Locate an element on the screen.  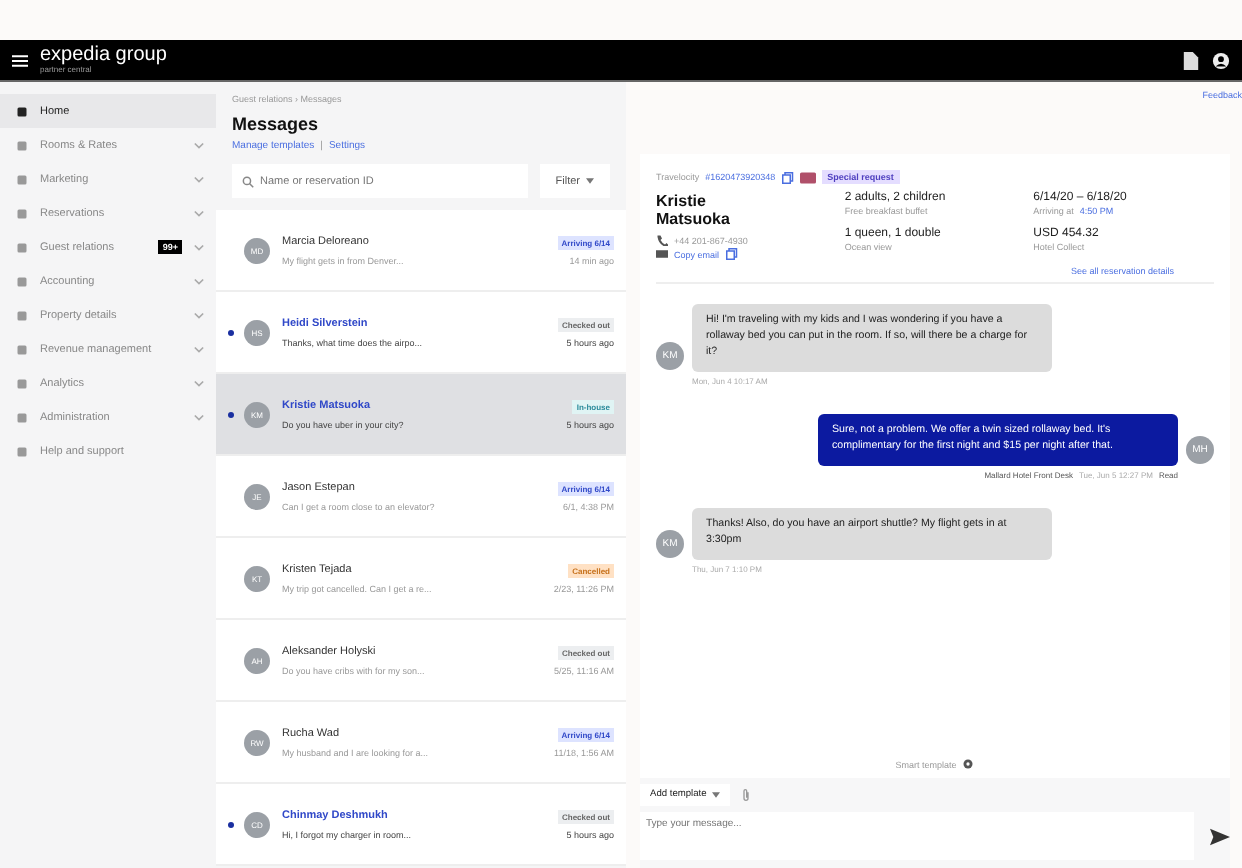
menu-icon is located at coordinates (20, 60).